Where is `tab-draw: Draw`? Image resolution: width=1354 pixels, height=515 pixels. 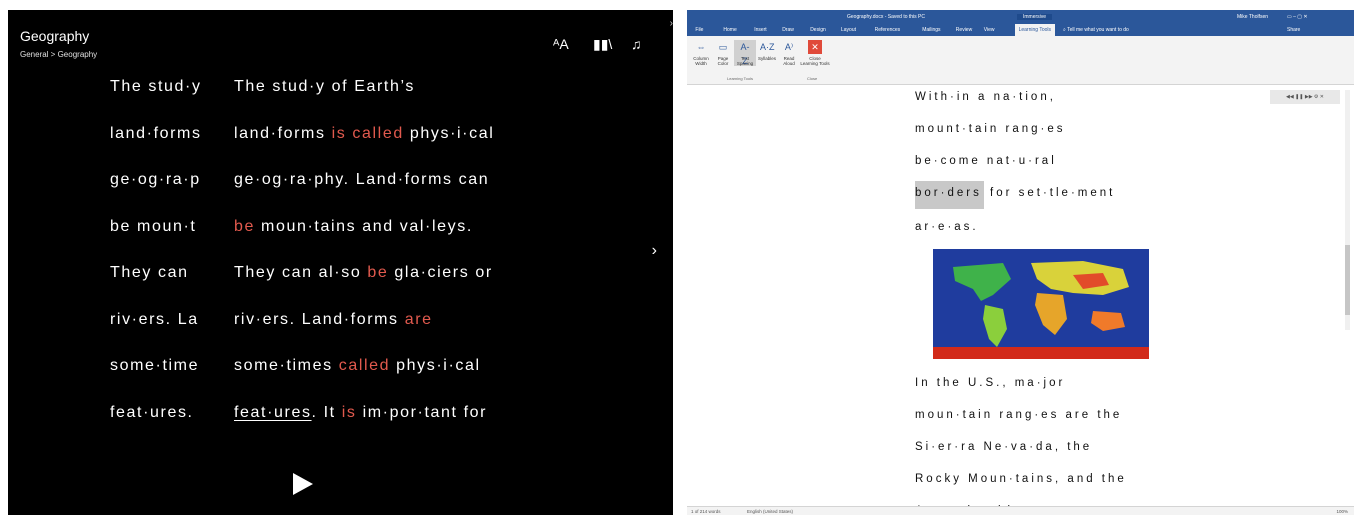 tab-draw: Draw is located at coordinates (788, 30).